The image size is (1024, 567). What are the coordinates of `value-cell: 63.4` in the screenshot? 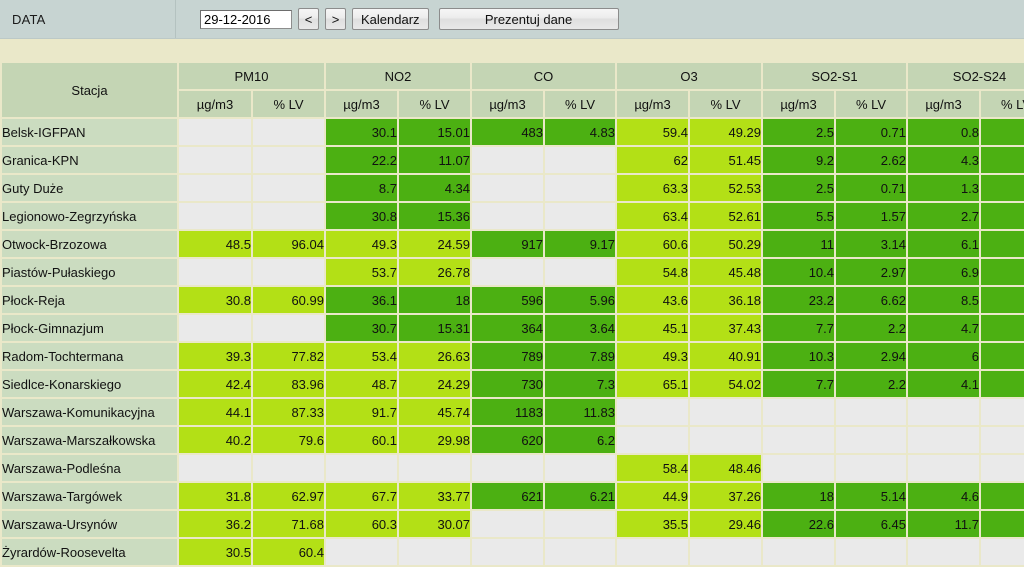 It's located at (653, 216).